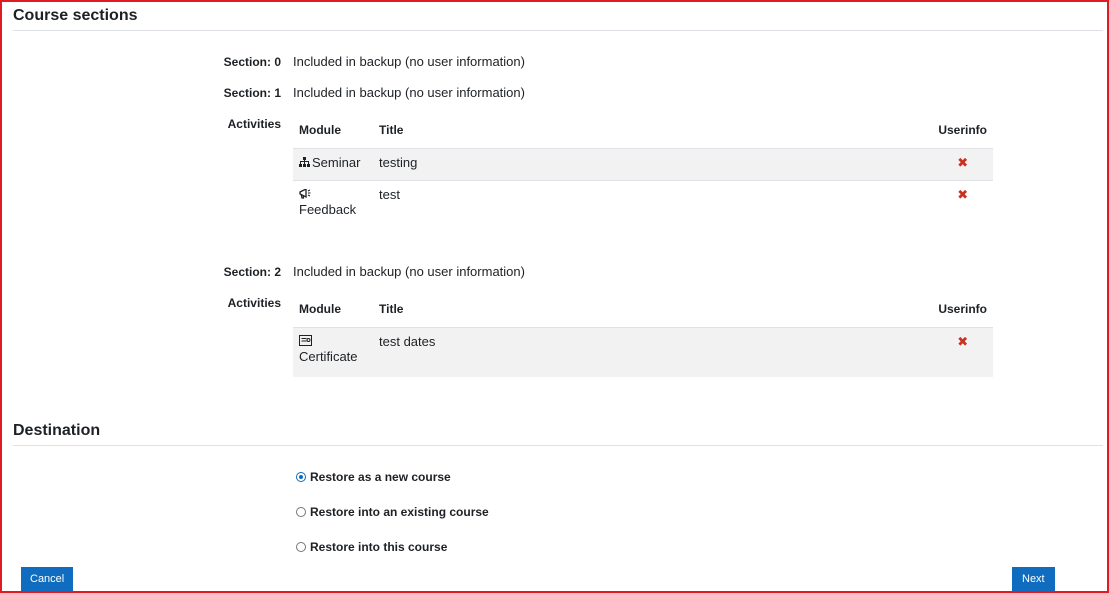  I want to click on activity-title: testing, so click(653, 164).